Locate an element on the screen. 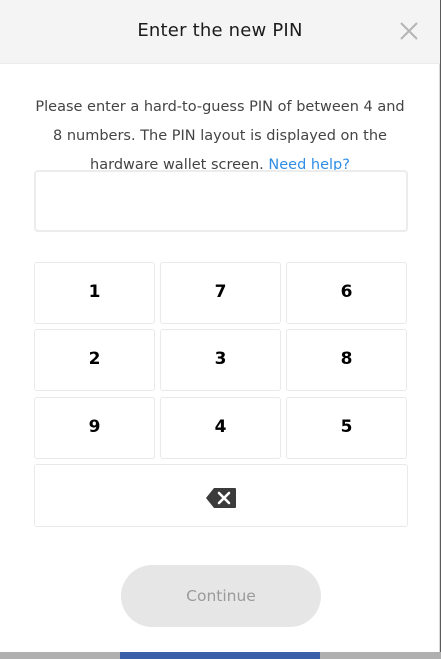  keypad-key: 2 is located at coordinates (94, 360).